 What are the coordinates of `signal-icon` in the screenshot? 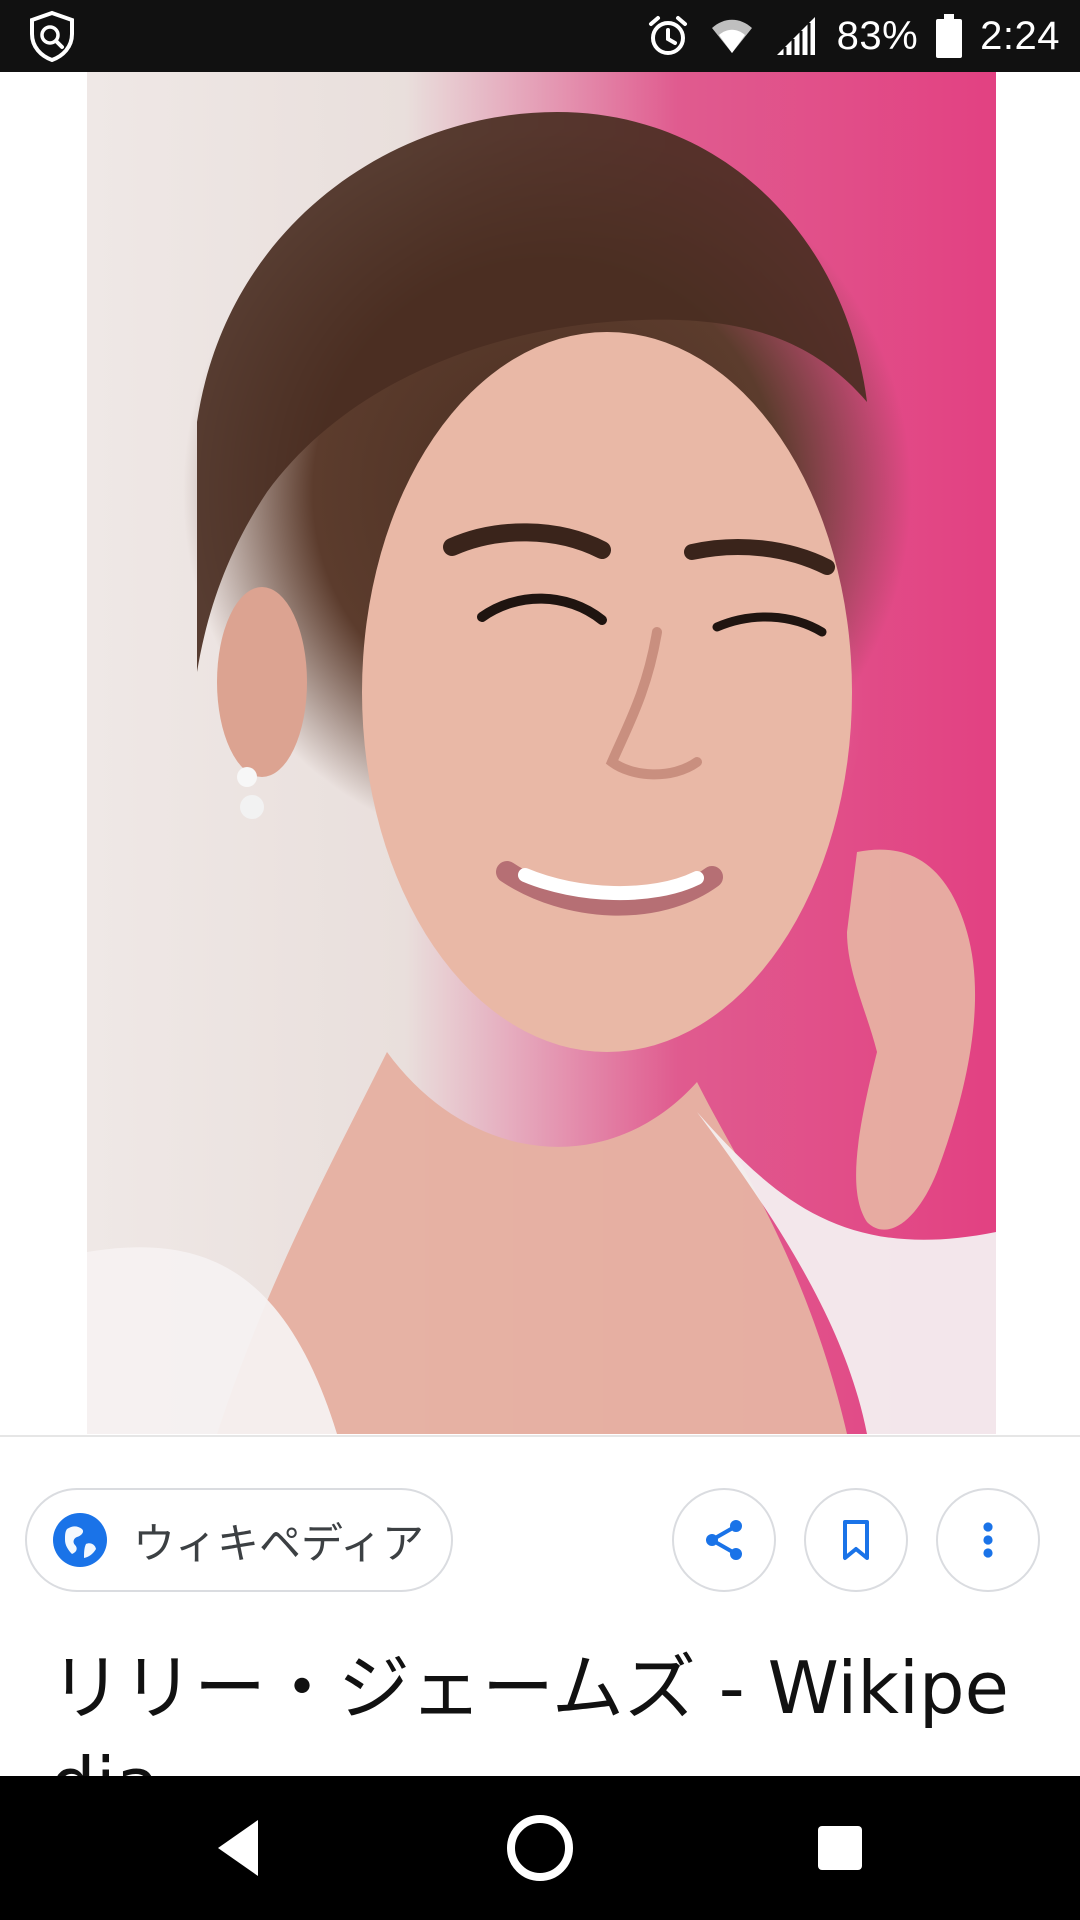 It's located at (796, 36).